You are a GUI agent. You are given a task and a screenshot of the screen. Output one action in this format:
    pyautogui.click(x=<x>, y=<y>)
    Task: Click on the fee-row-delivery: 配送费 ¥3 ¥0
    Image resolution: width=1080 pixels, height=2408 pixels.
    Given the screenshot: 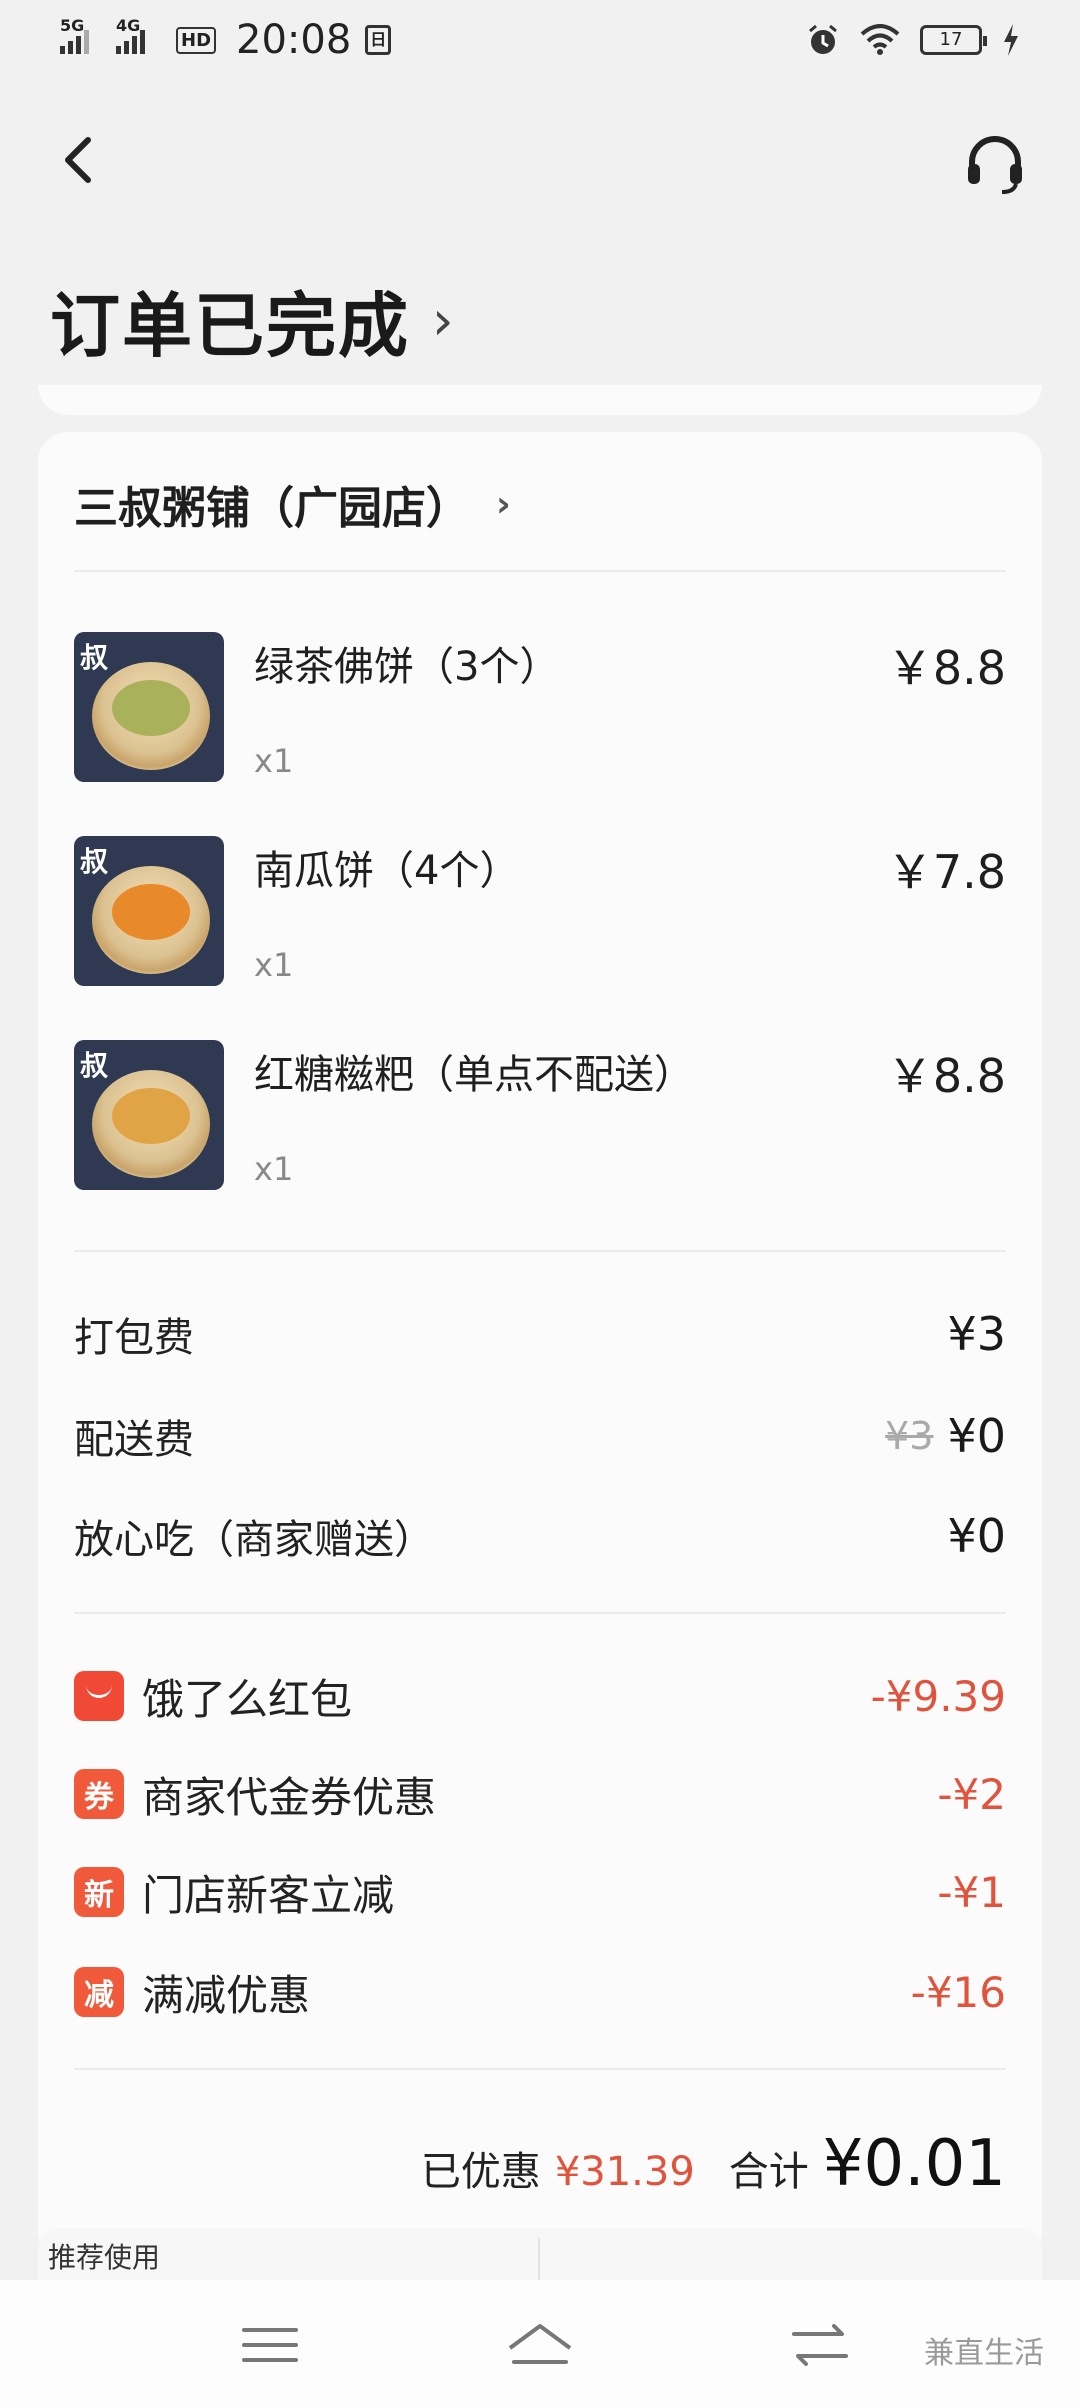 What is the action you would take?
    pyautogui.click(x=540, y=1436)
    